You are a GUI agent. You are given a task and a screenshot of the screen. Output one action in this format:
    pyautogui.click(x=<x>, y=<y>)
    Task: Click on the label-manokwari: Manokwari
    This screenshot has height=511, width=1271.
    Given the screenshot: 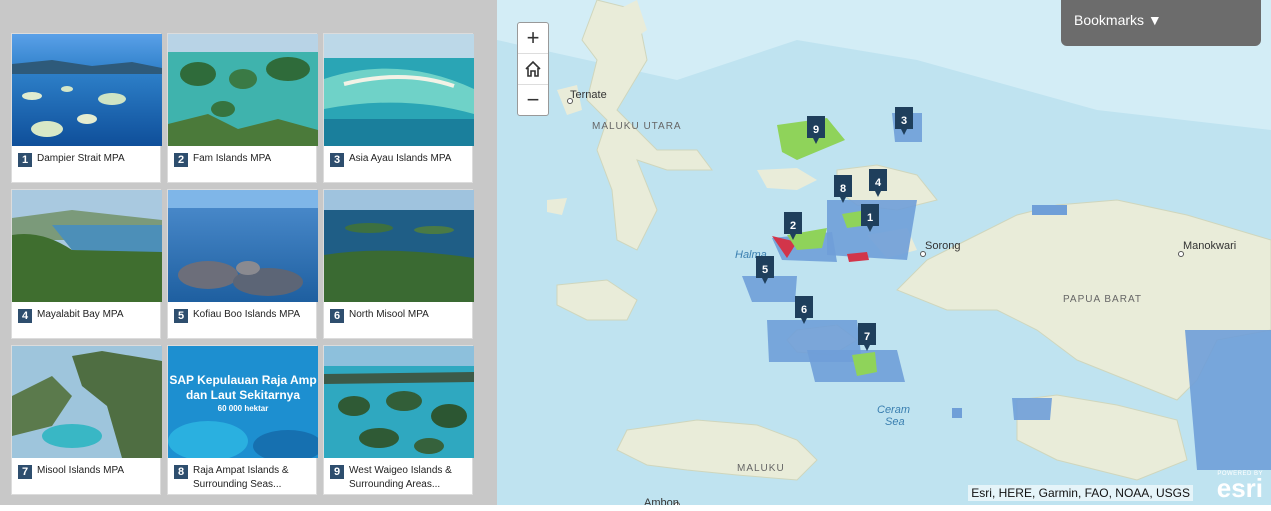 What is the action you would take?
    pyautogui.click(x=1209, y=246)
    